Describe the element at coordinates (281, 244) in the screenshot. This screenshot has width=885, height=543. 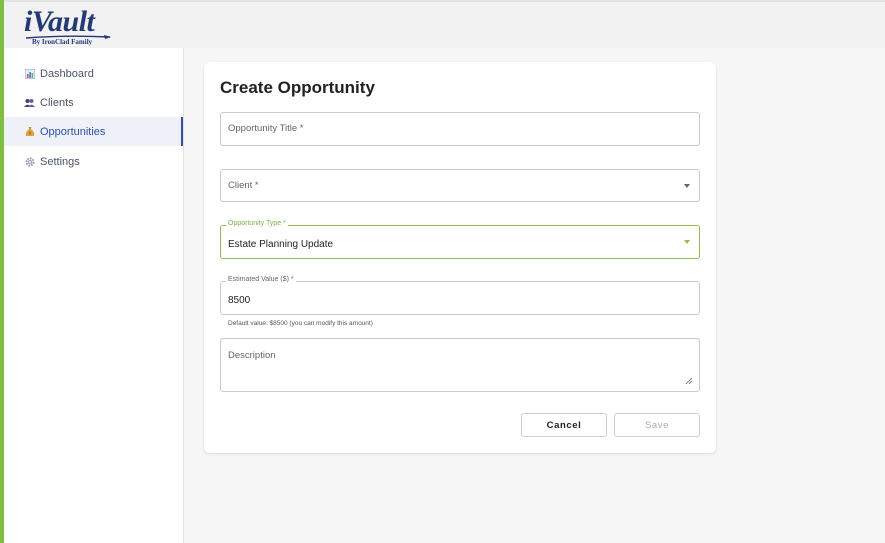
I see `opportunity-type-value: Estate Planning Update` at that location.